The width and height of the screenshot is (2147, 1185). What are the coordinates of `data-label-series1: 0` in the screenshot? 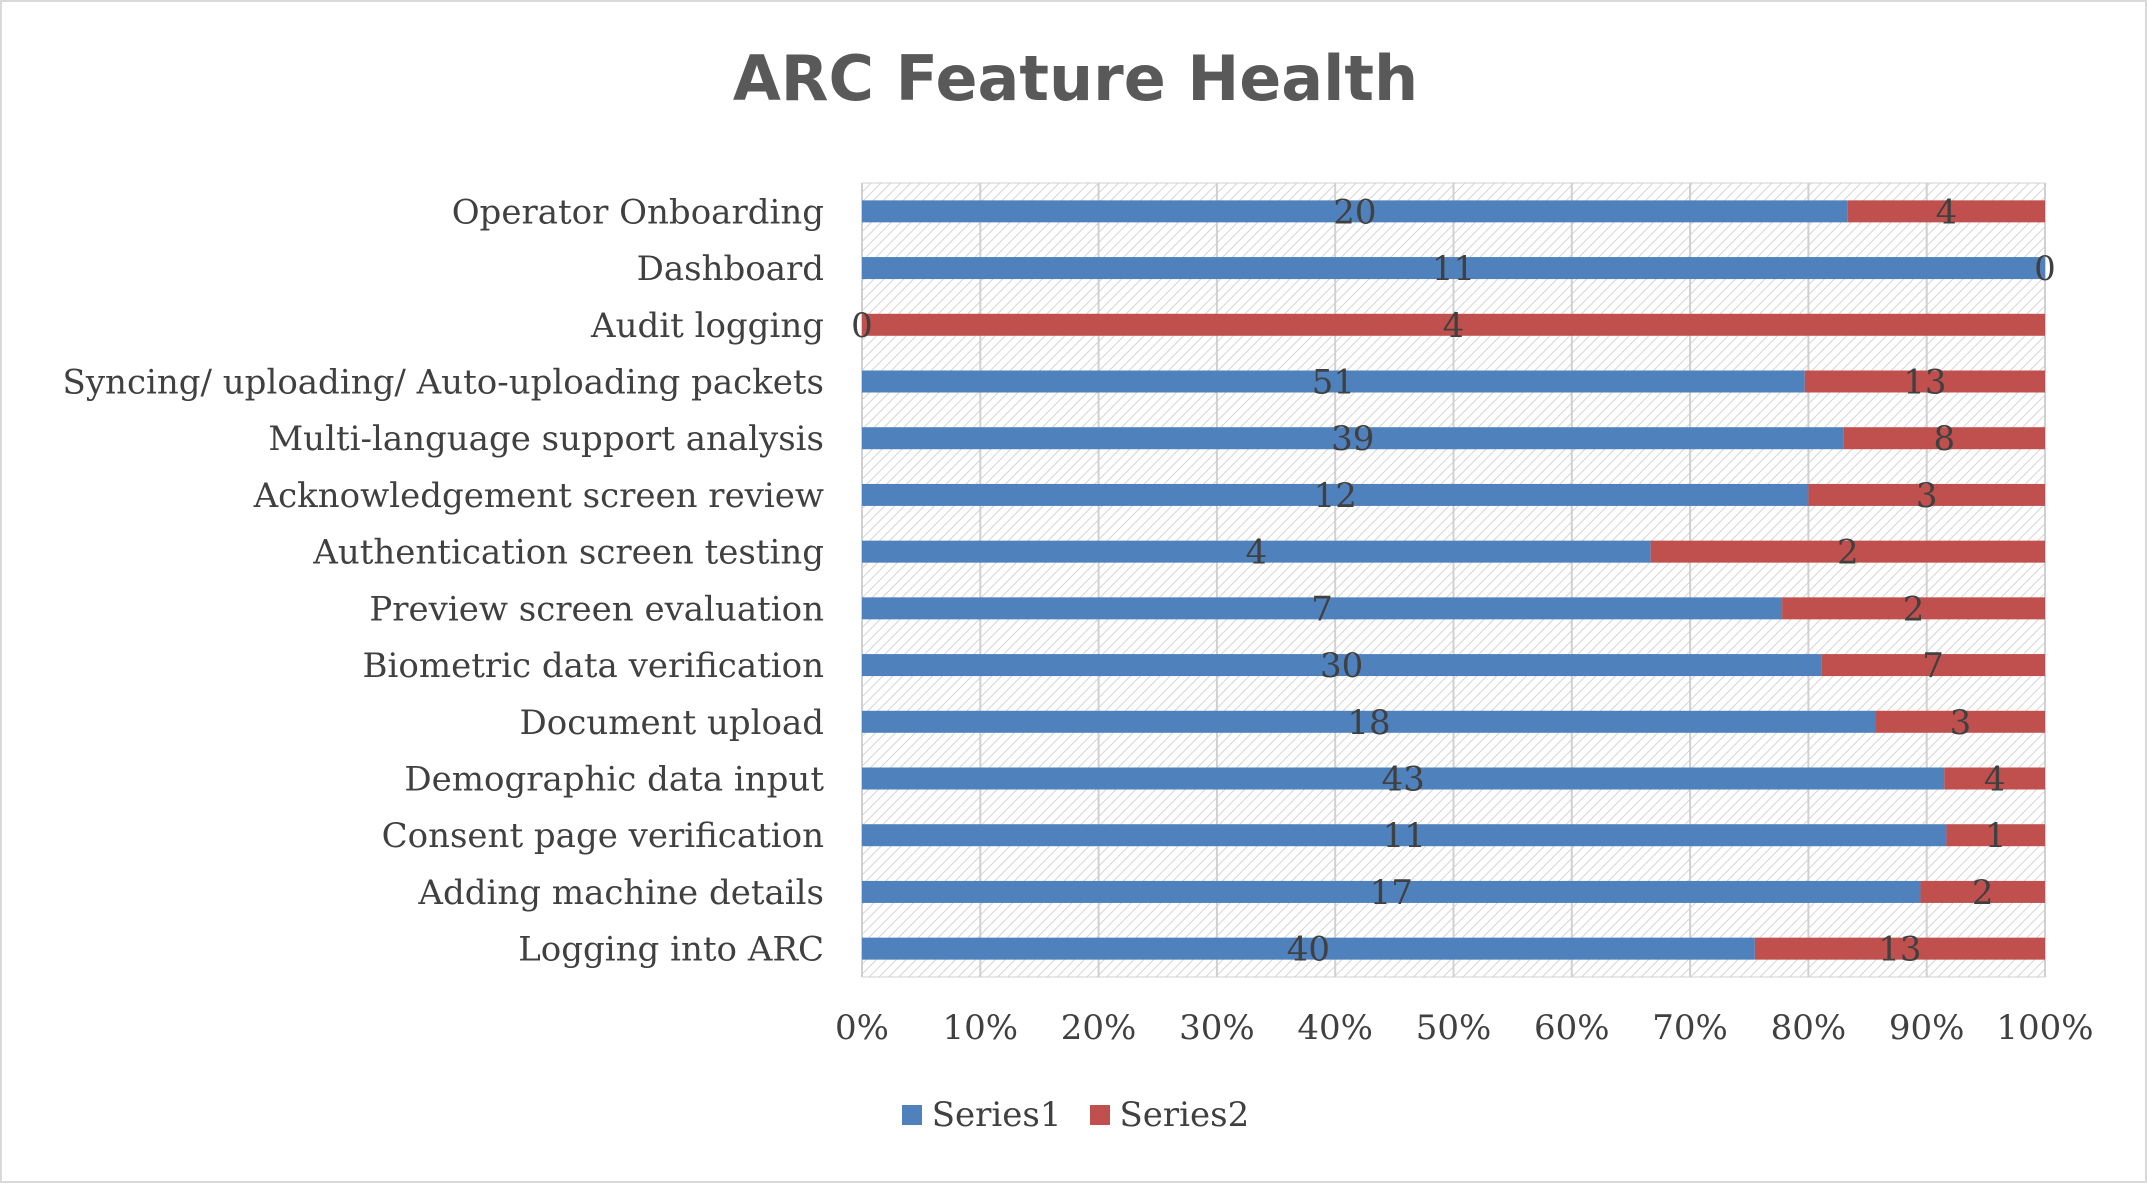 It's located at (862, 326).